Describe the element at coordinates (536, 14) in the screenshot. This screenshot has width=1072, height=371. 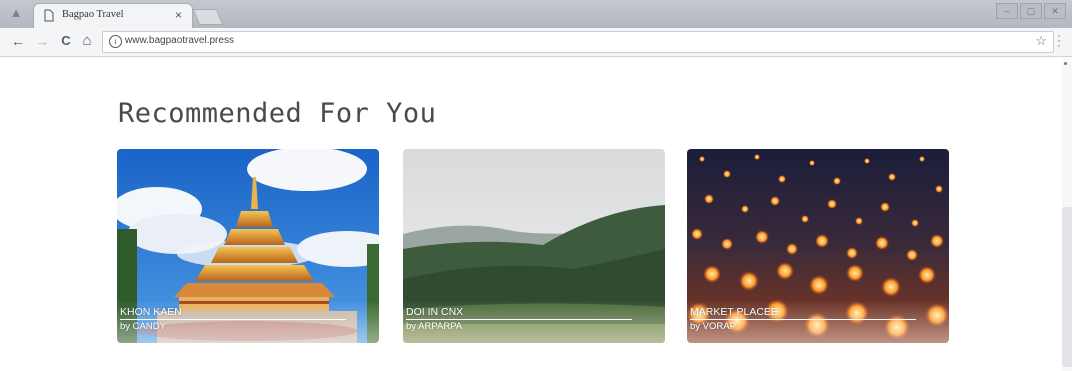
I see `window-titlebar: ▲ Bagpao Travel × – ▢ ✕` at that location.